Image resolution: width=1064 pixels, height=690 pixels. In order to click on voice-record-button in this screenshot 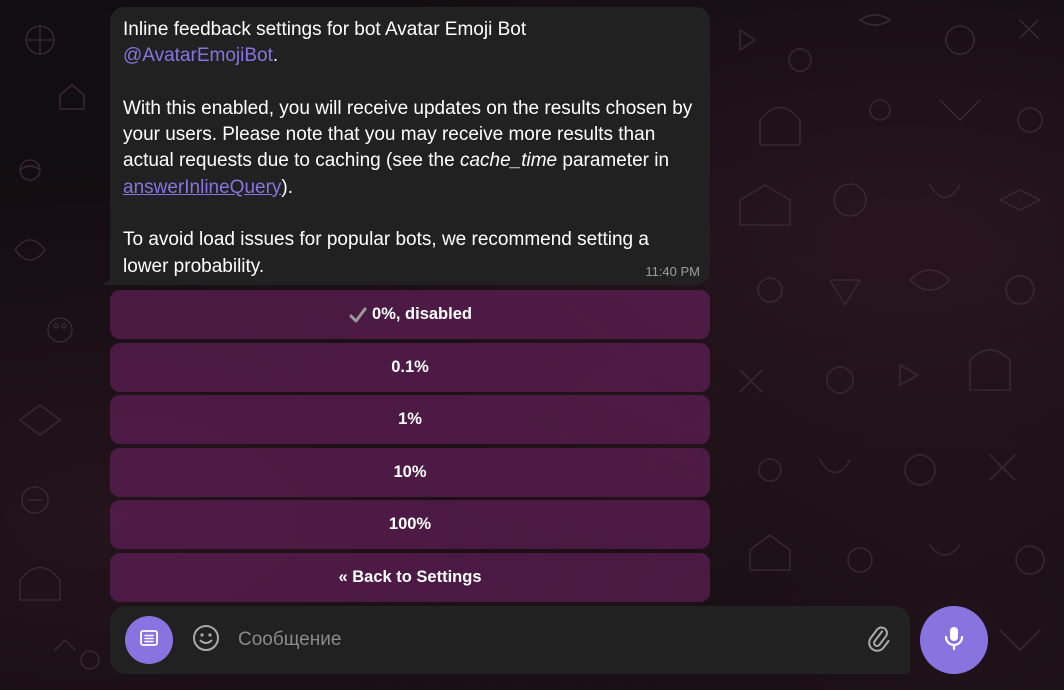, I will do `click(954, 640)`.